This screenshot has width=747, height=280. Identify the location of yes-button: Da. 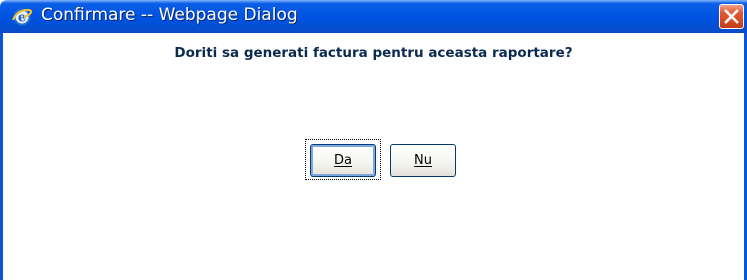
(343, 160).